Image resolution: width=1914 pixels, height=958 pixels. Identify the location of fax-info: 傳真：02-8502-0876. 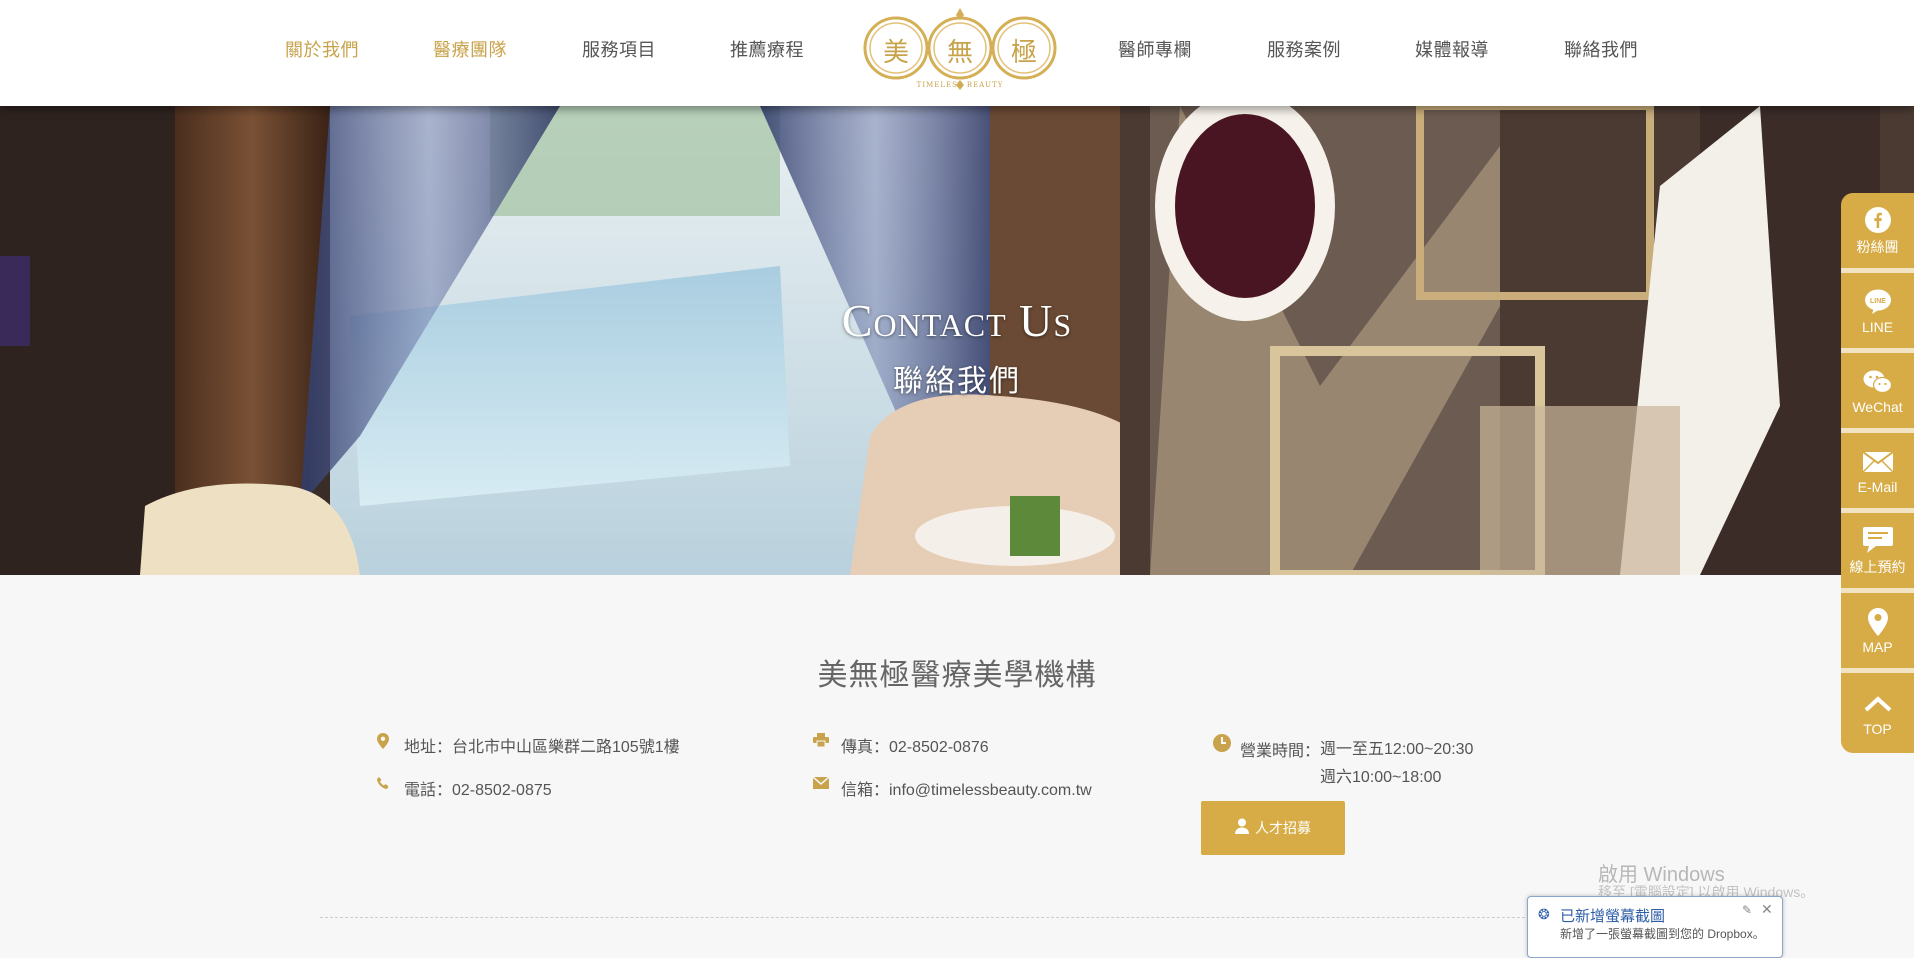
(901, 745).